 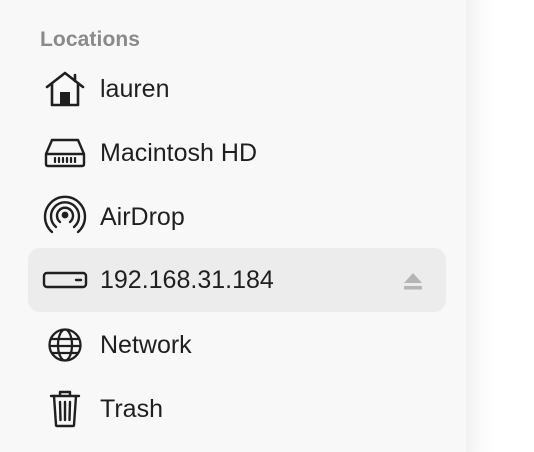 I want to click on network-server-icon, so click(x=65, y=280).